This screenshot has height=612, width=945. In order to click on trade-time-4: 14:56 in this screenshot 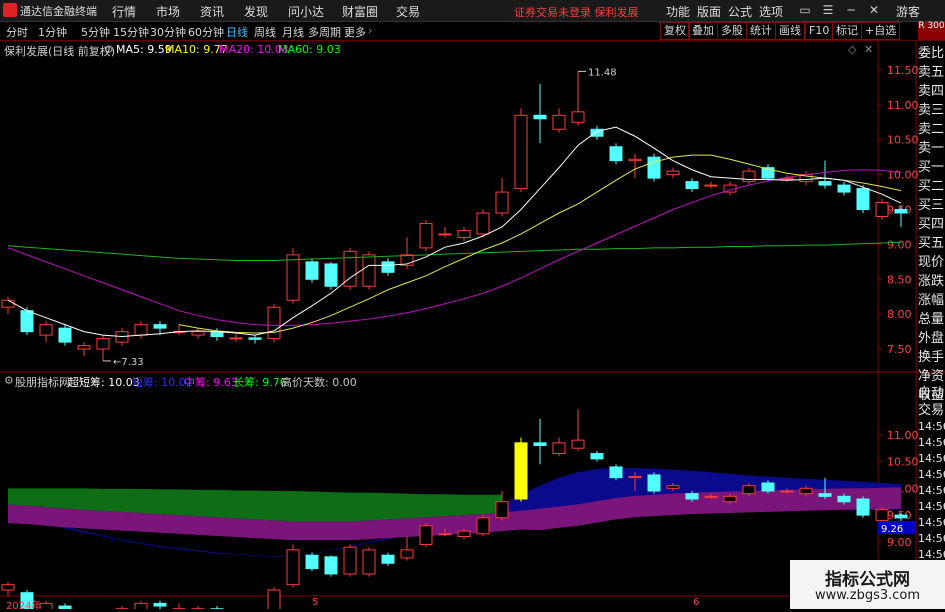, I will do `click(931, 491)`.